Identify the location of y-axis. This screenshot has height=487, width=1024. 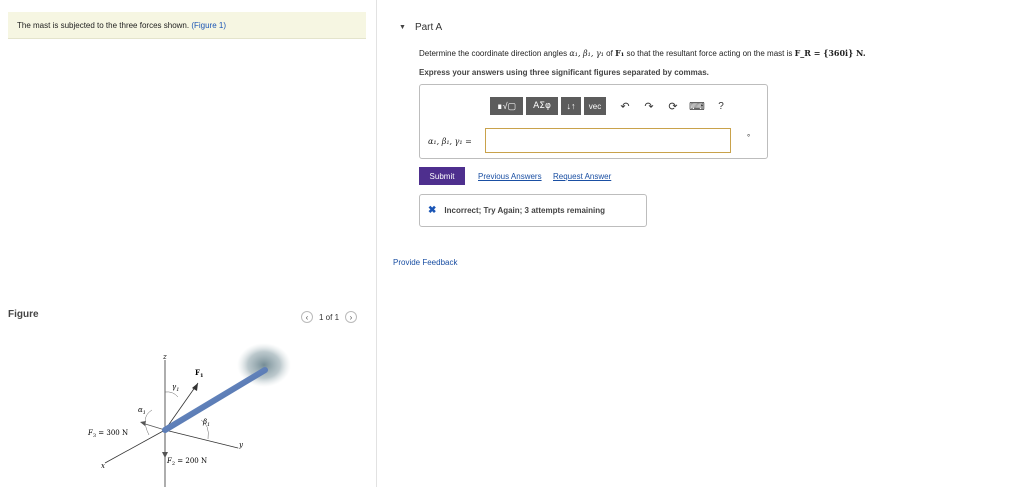
(201, 439).